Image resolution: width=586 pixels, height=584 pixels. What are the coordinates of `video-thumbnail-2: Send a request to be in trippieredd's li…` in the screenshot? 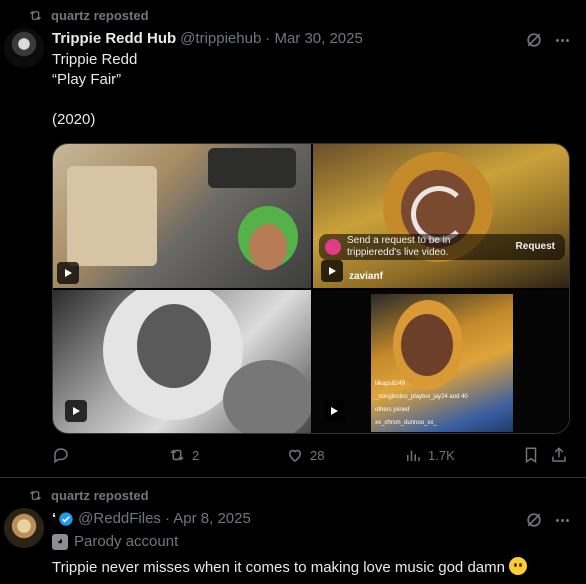 It's located at (441, 216).